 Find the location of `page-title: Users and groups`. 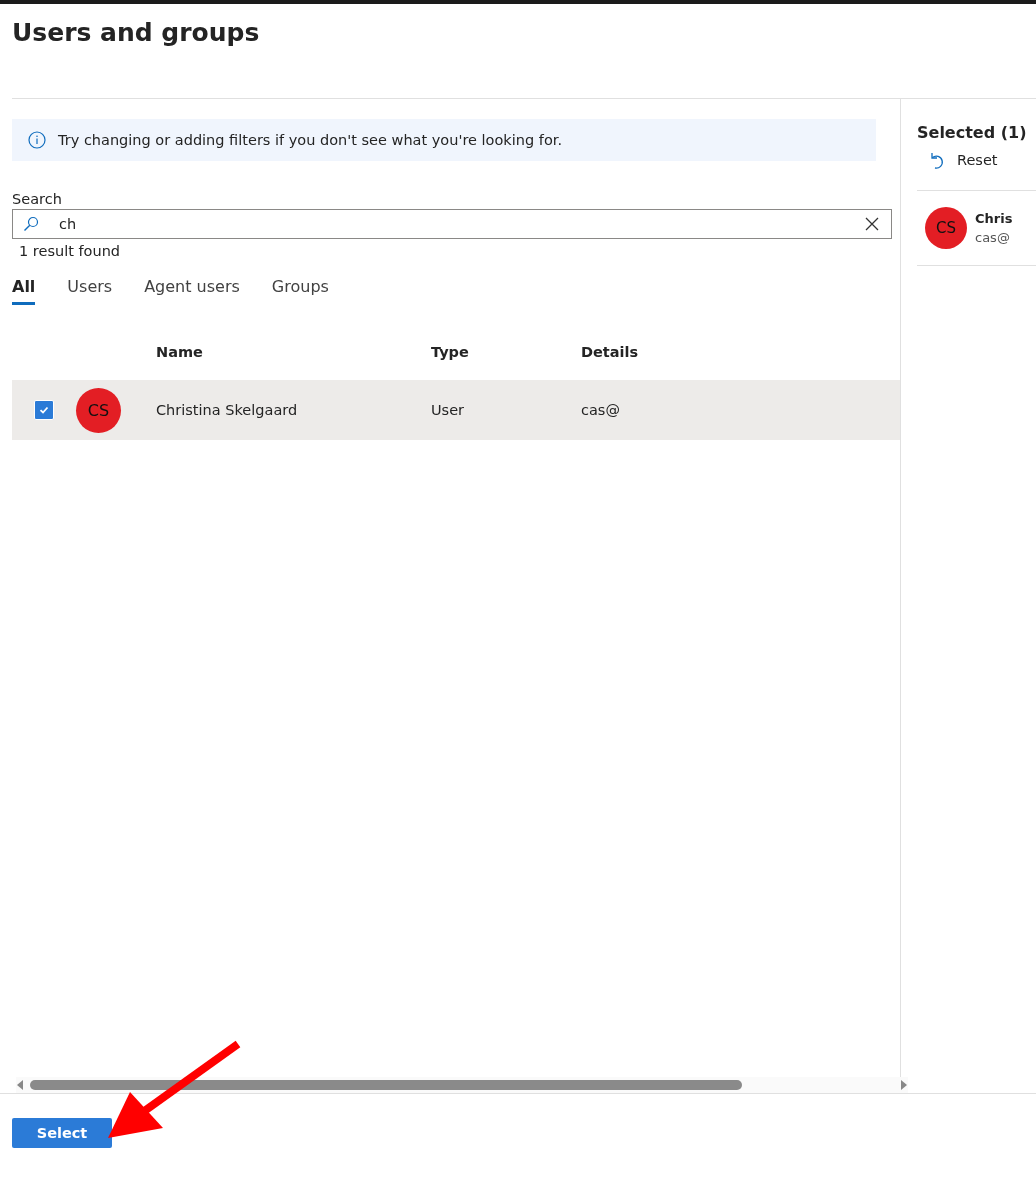

page-title: Users and groups is located at coordinates (136, 32).